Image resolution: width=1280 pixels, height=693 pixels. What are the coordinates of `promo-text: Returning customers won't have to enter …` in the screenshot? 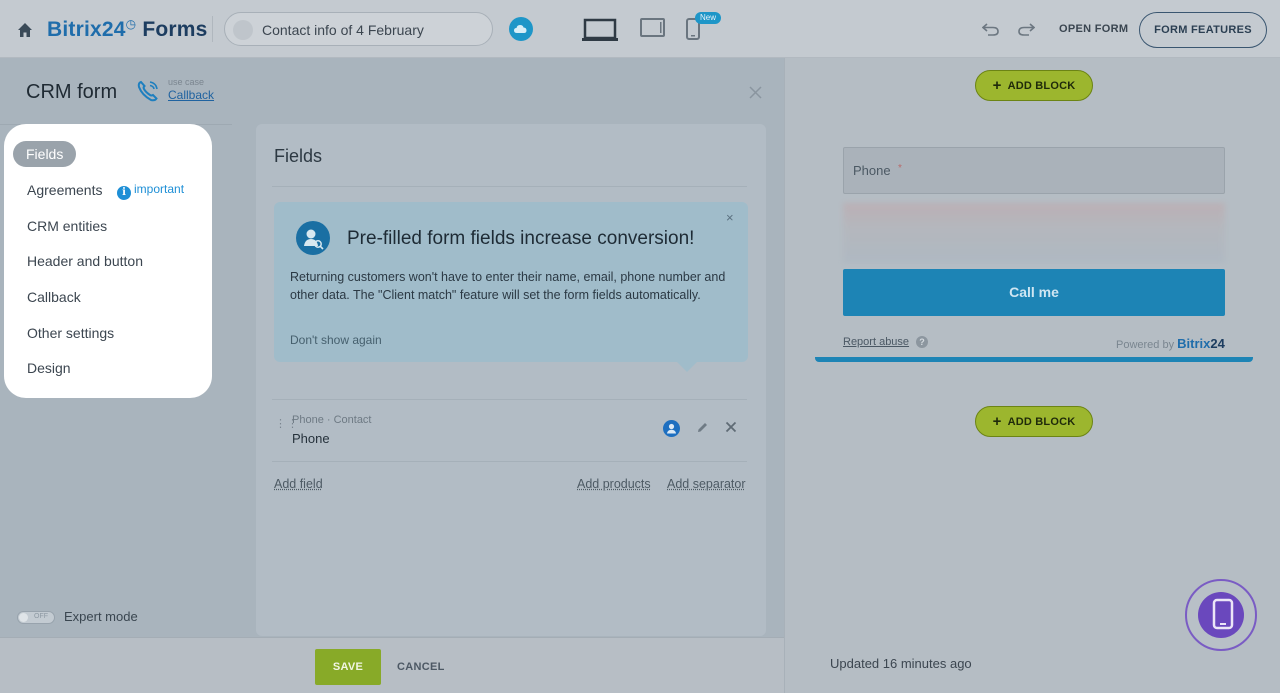 It's located at (508, 286).